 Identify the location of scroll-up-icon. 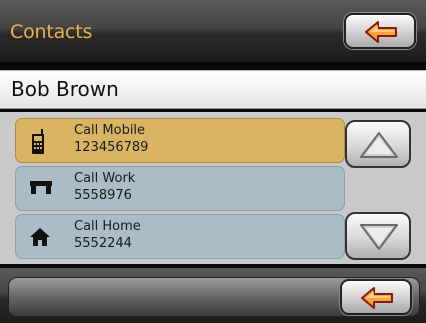
(379, 145).